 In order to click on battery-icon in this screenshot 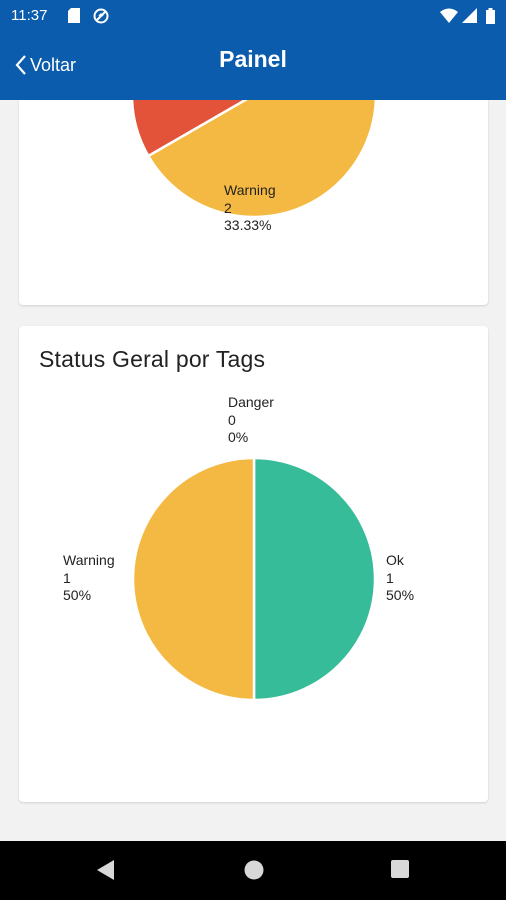, I will do `click(490, 16)`.